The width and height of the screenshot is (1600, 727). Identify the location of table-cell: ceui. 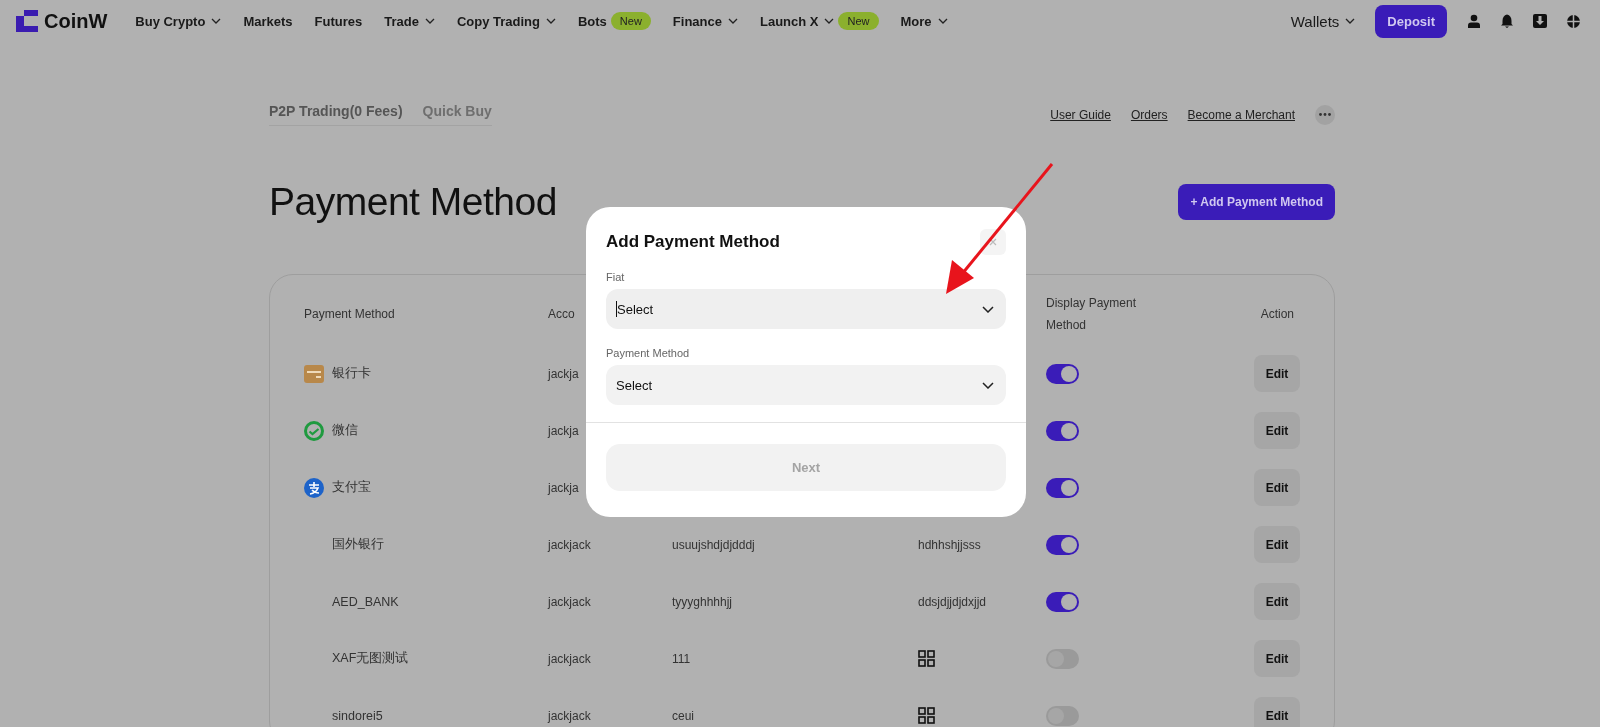
(683, 715).